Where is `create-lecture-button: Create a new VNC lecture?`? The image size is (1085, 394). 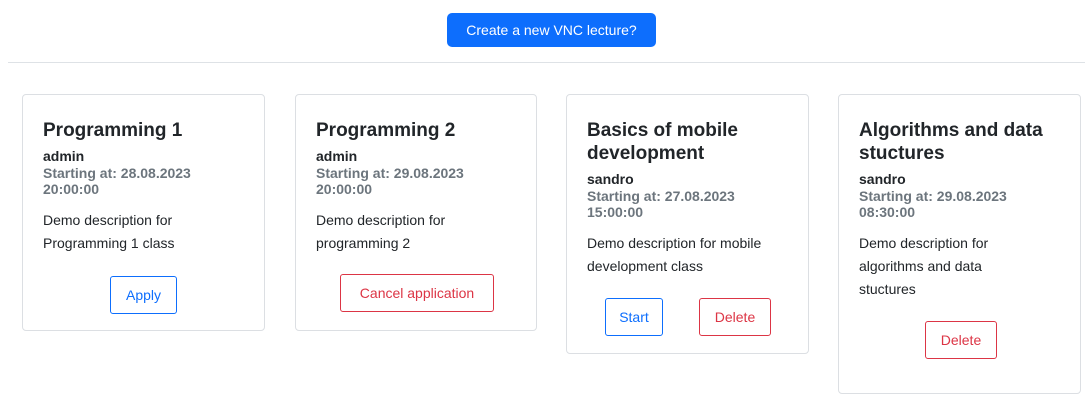
create-lecture-button: Create a new VNC lecture? is located at coordinates (551, 30).